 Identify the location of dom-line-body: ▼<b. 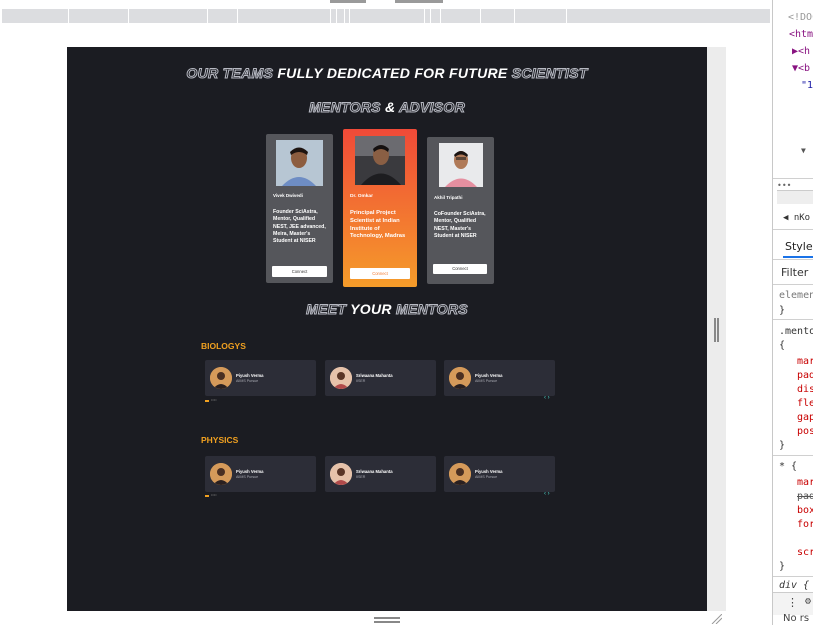
(801, 68).